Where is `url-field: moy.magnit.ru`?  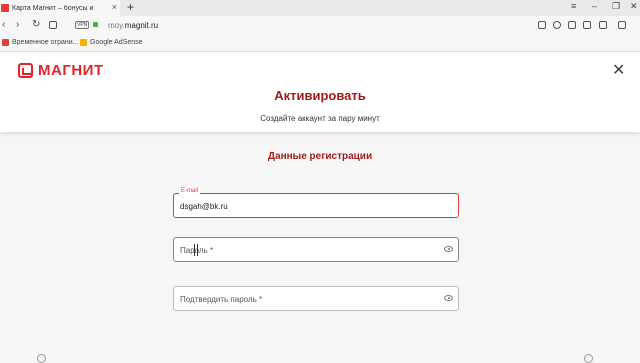 url-field: moy.magnit.ru is located at coordinates (133, 25).